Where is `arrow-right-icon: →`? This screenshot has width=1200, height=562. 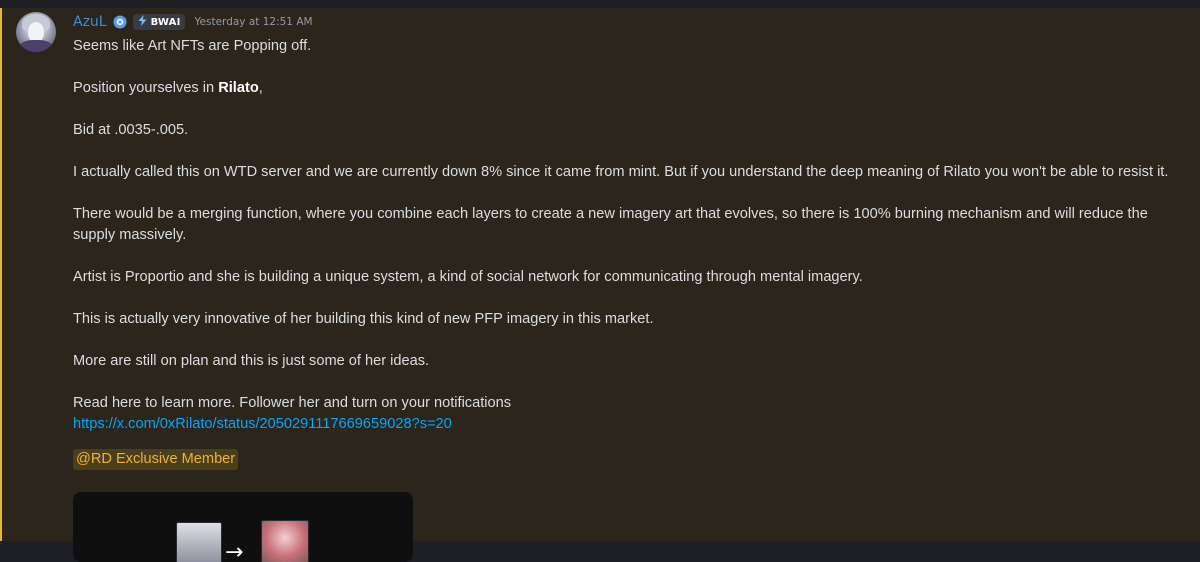
arrow-right-icon: → is located at coordinates (234, 551).